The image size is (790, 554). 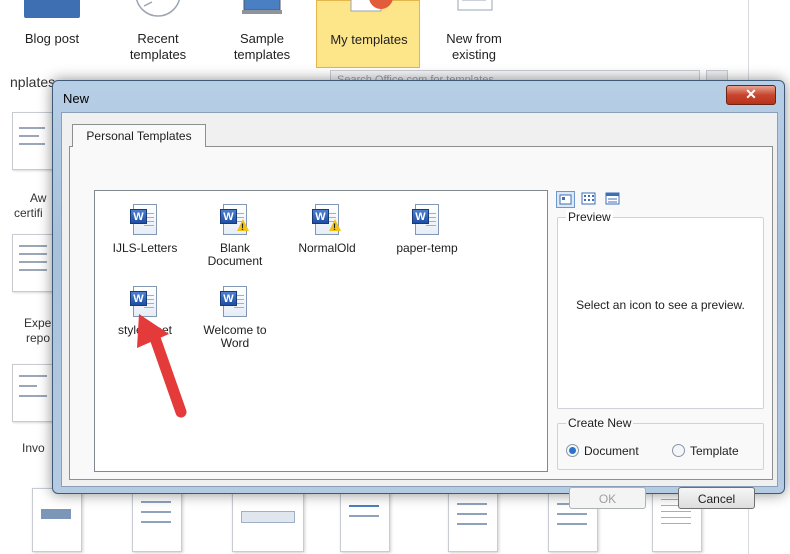 What do you see at coordinates (589, 199) in the screenshot?
I see `list-view-icon` at bounding box center [589, 199].